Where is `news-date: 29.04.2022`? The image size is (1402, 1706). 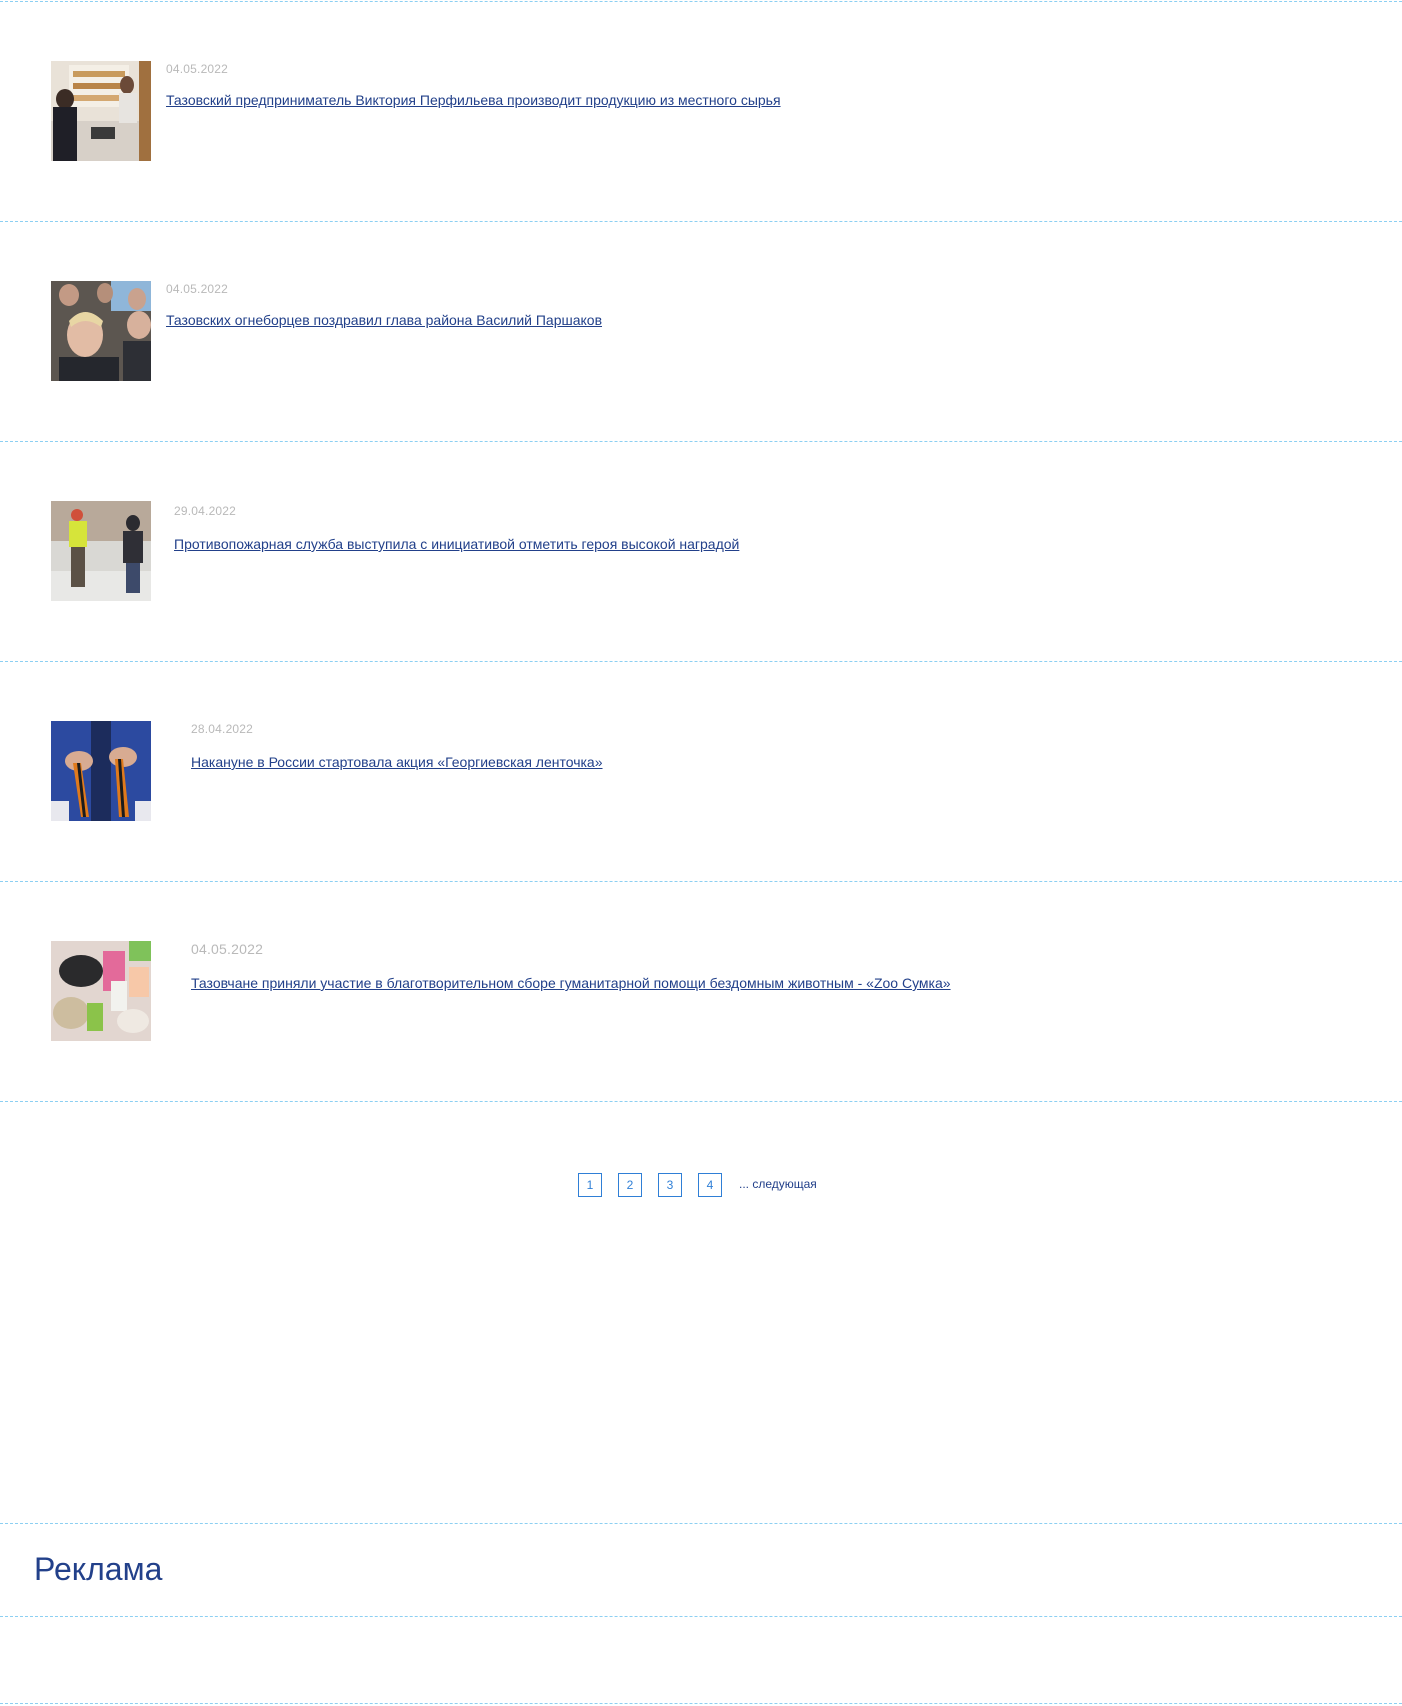
news-date: 29.04.2022 is located at coordinates (205, 511).